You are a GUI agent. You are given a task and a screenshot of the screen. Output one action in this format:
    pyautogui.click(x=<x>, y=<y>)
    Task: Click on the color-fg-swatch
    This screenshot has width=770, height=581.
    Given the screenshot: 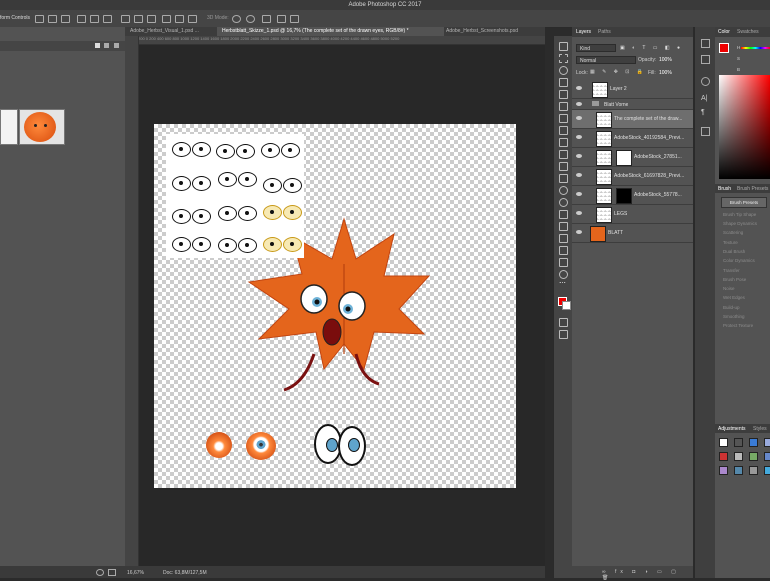 What is the action you would take?
    pyautogui.click(x=724, y=48)
    